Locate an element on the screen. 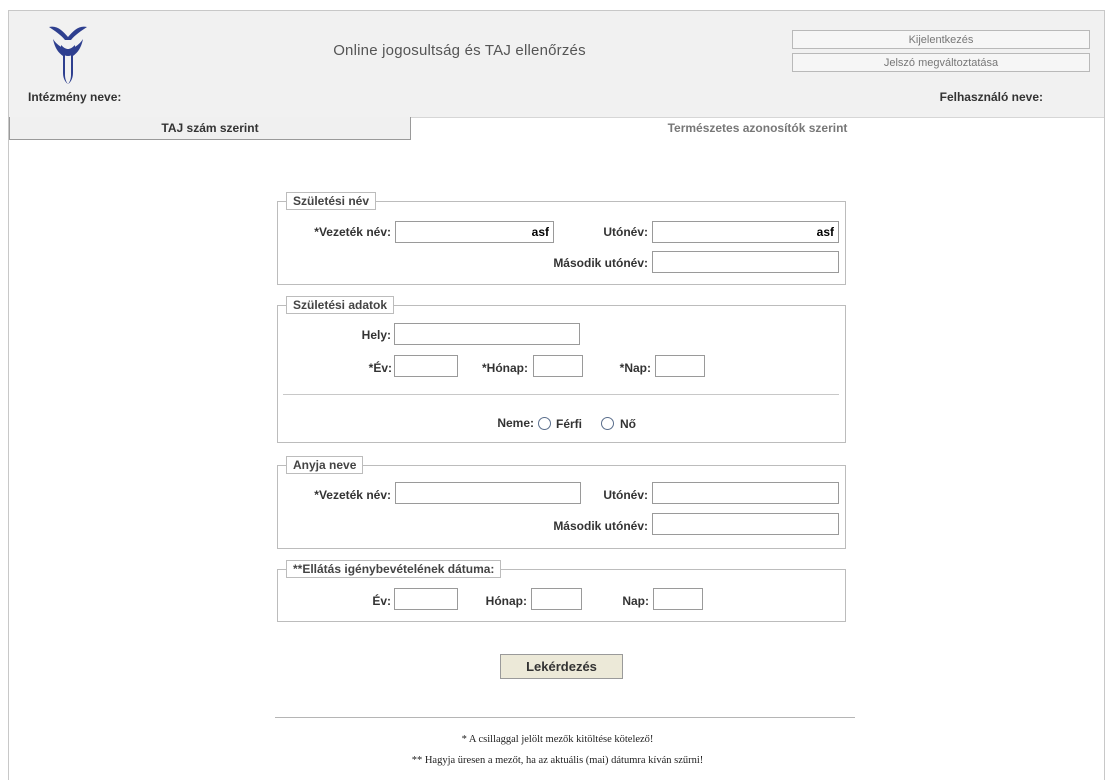 This screenshot has height=780, width=1115. birth-second-given-label: Második utónév: is located at coordinates (600, 263).